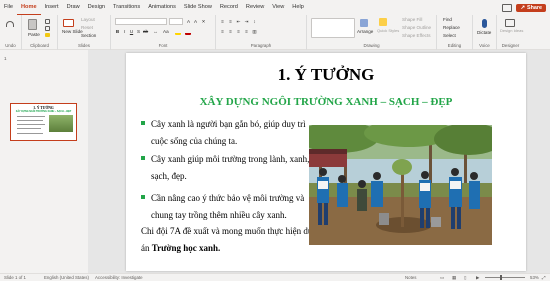  What do you see at coordinates (124, 31) in the screenshot?
I see `italic-icon: I` at bounding box center [124, 31].